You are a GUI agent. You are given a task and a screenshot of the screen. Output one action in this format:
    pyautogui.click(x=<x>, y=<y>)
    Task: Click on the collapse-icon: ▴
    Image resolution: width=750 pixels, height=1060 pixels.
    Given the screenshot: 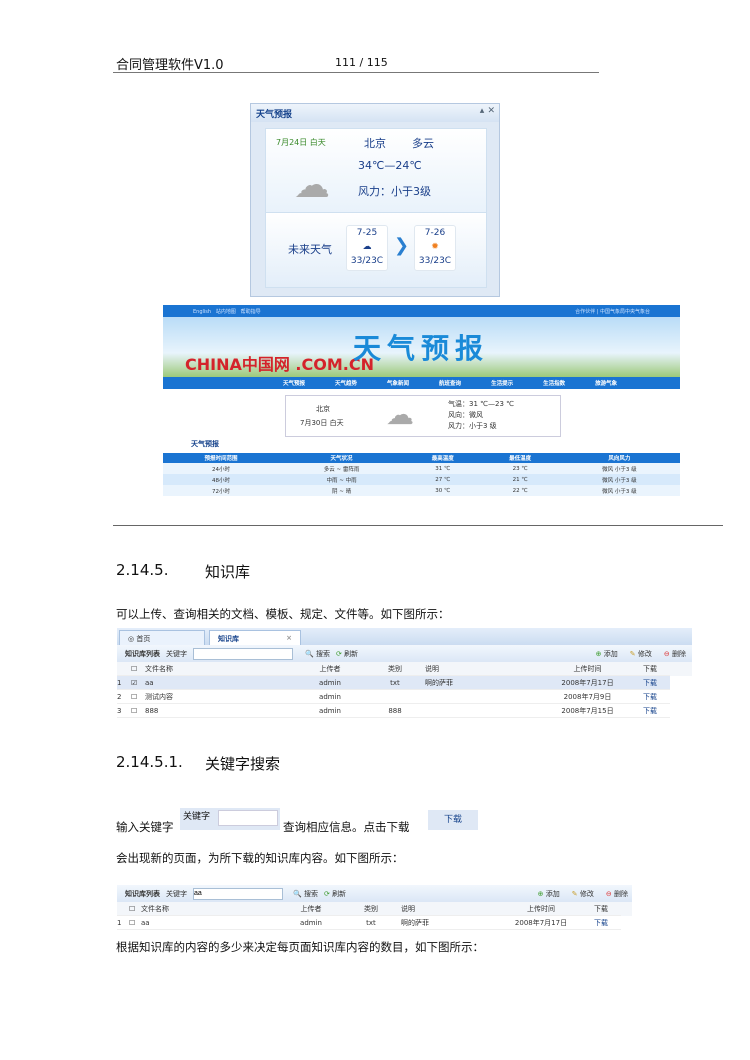 What is the action you would take?
    pyautogui.click(x=482, y=111)
    